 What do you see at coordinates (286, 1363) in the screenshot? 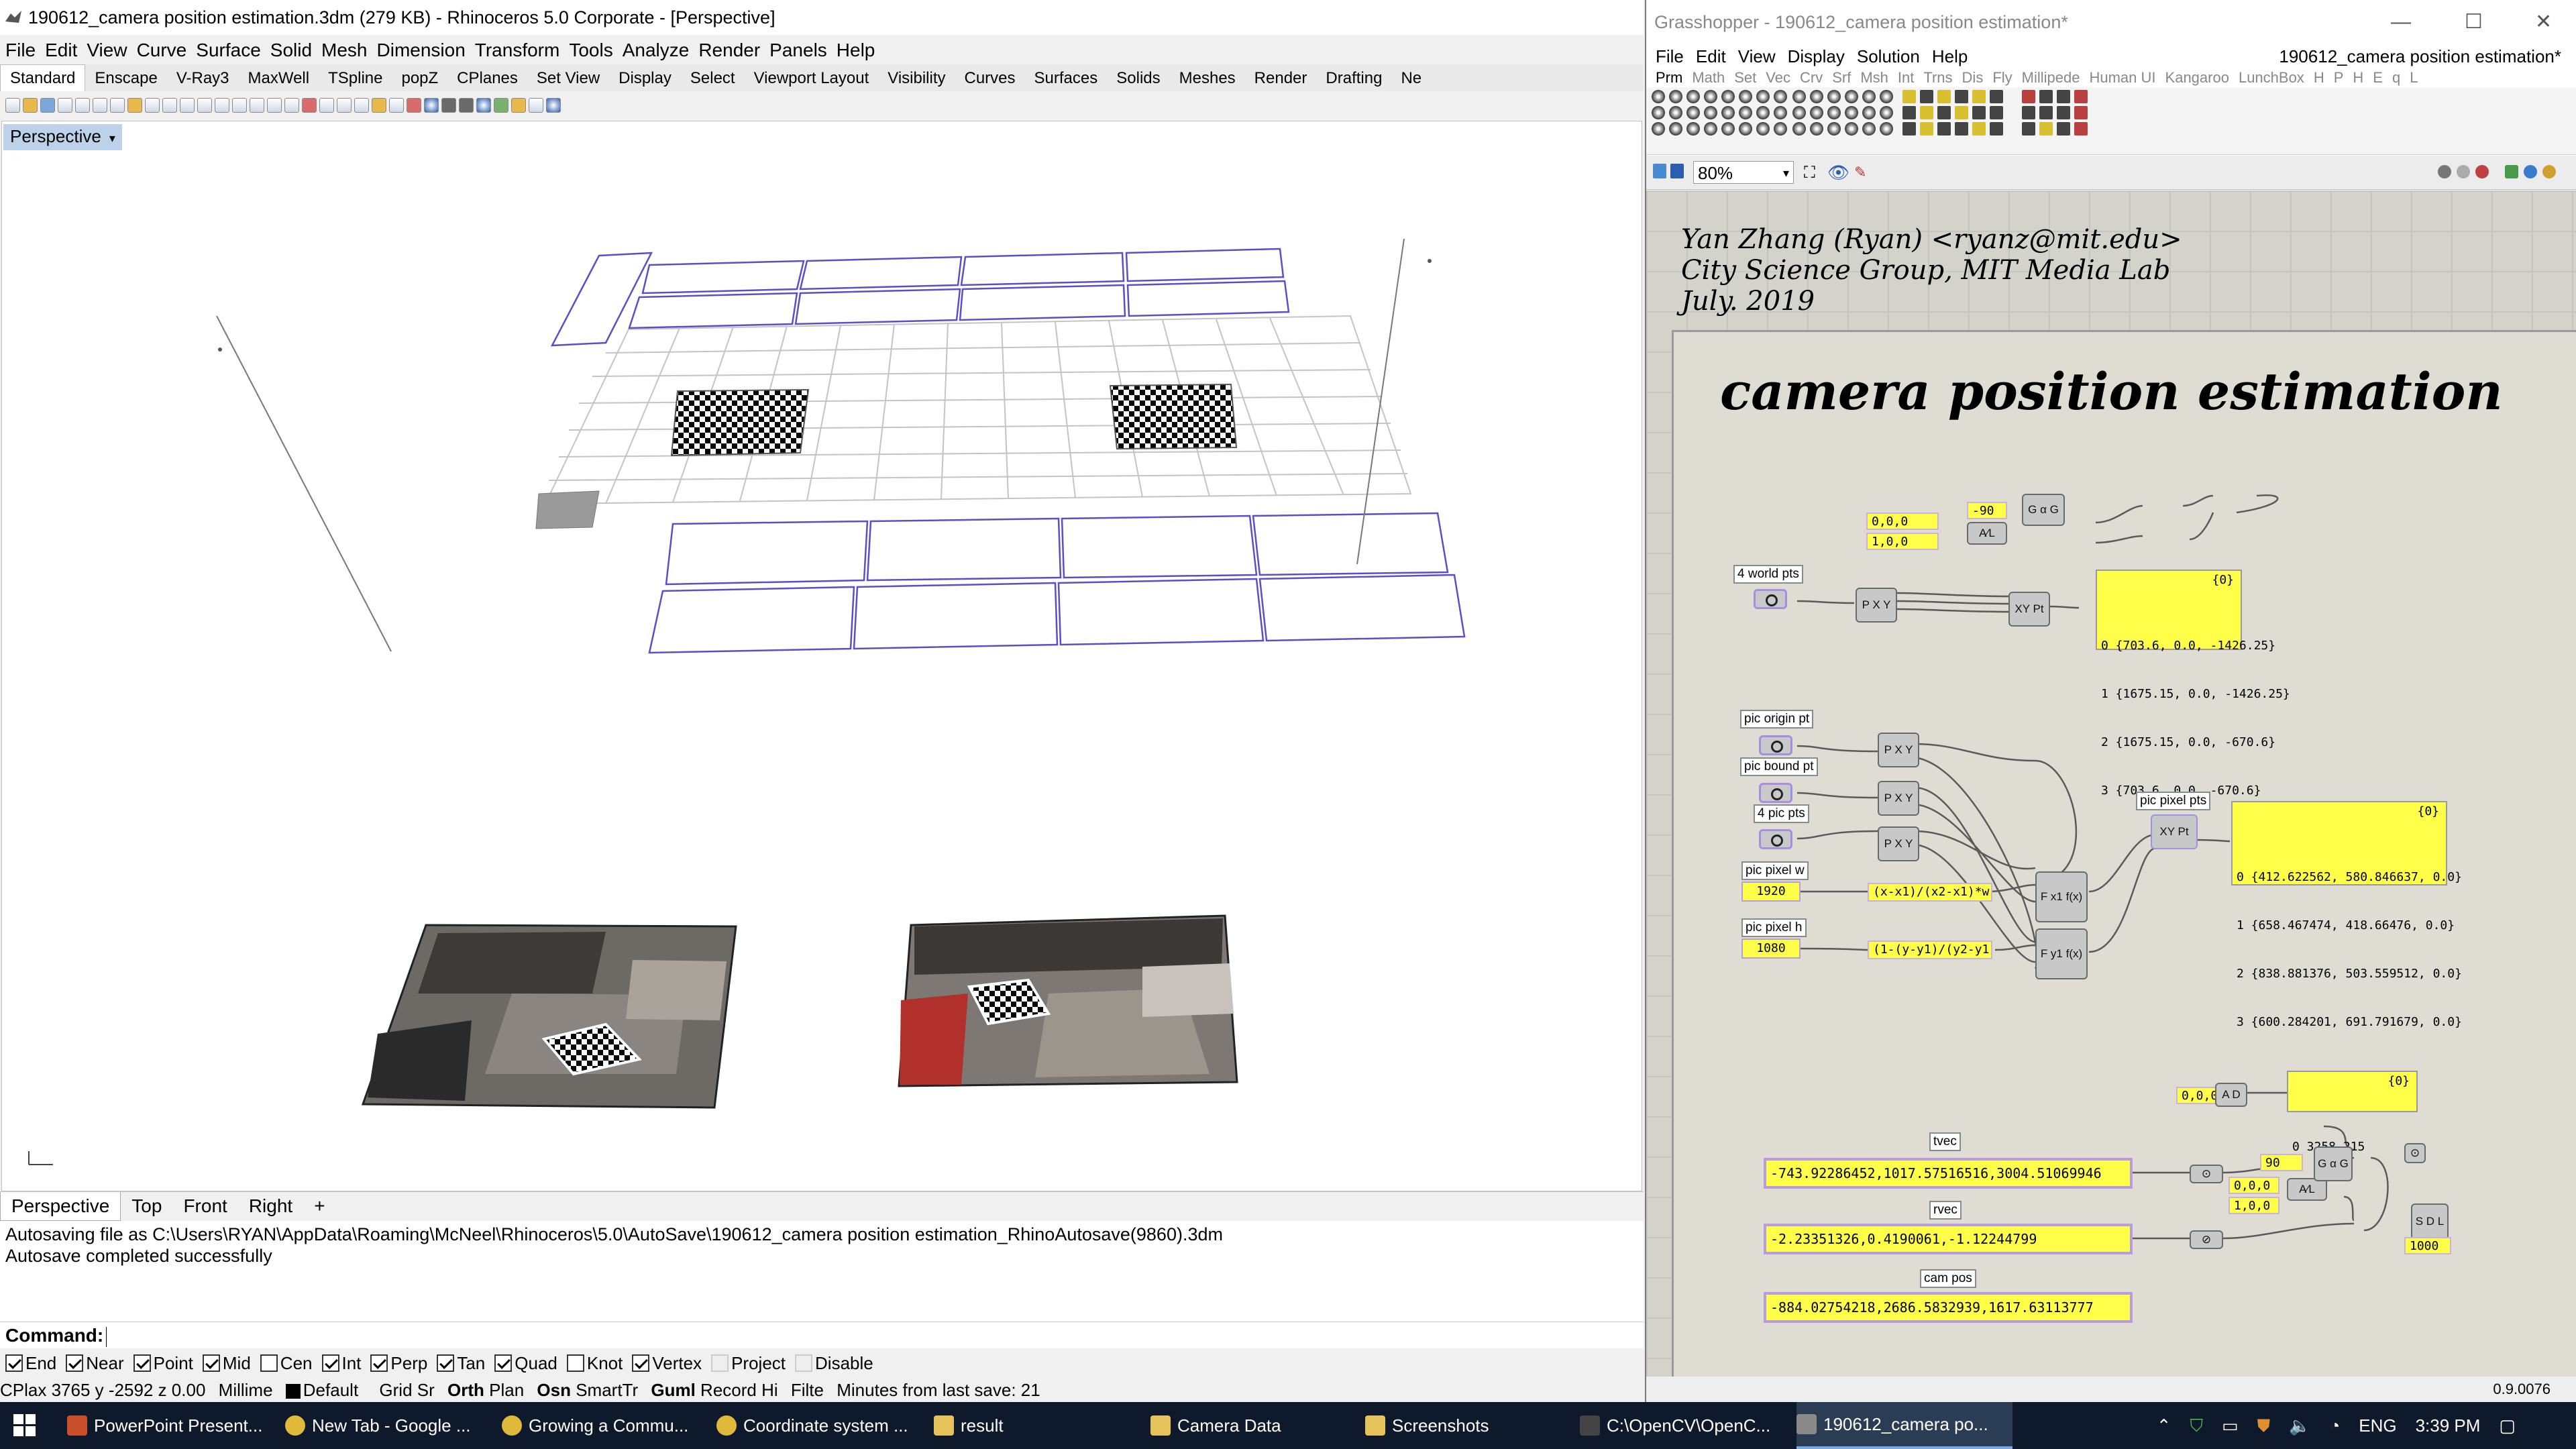
I see `osnap-cen: Cen` at bounding box center [286, 1363].